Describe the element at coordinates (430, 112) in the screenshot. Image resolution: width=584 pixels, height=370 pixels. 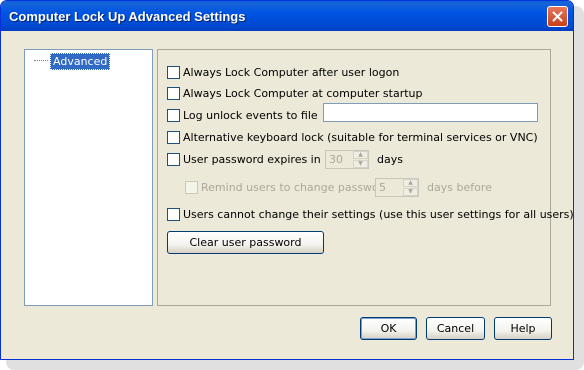
I see `log-file-input` at that location.